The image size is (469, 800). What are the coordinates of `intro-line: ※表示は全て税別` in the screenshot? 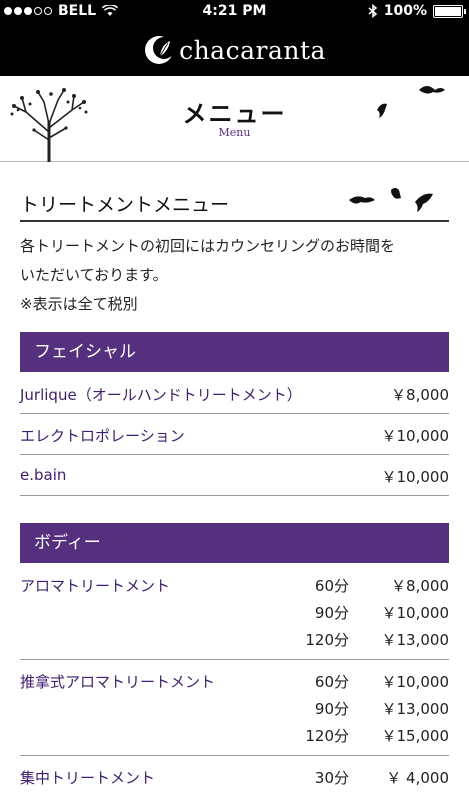 It's located at (79, 304).